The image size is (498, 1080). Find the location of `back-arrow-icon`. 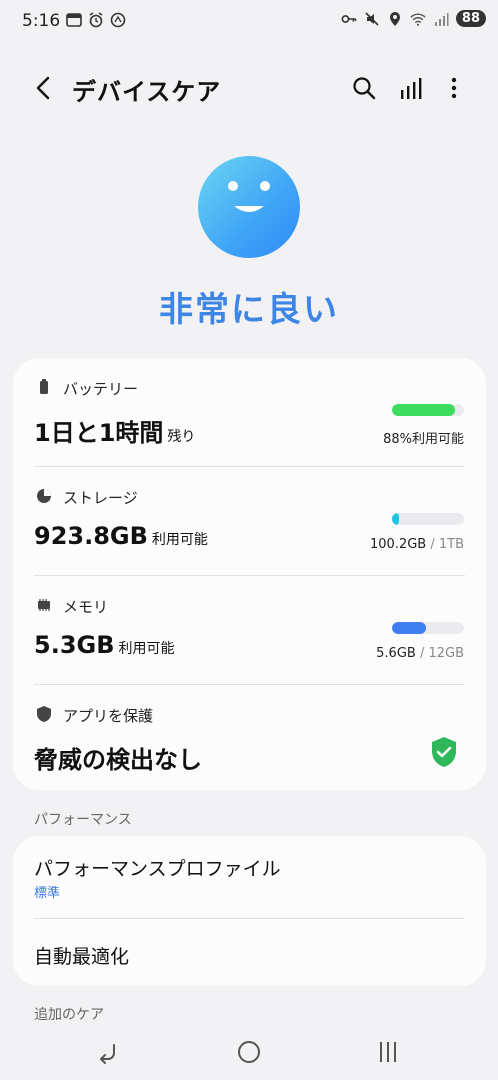

back-arrow-icon is located at coordinates (44, 88).